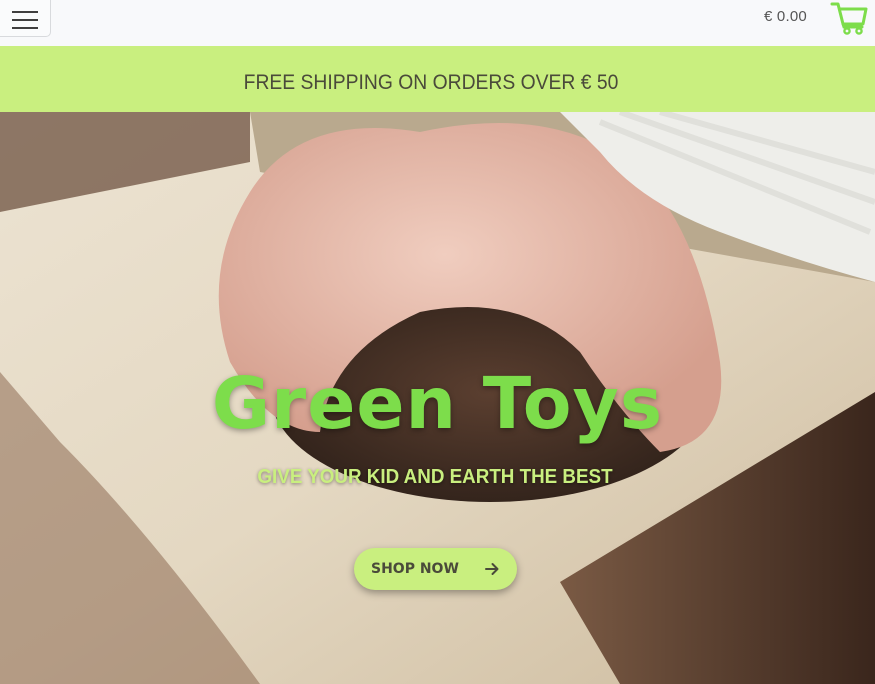 The image size is (875, 684). I want to click on shop-now-button: SHOP NOW, so click(435, 569).